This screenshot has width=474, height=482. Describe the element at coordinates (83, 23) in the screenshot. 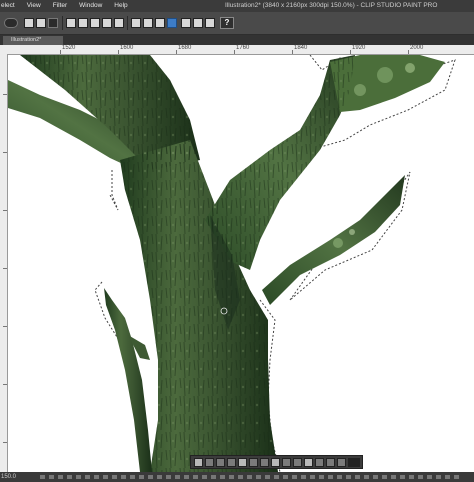

I see `redo-icon` at that location.